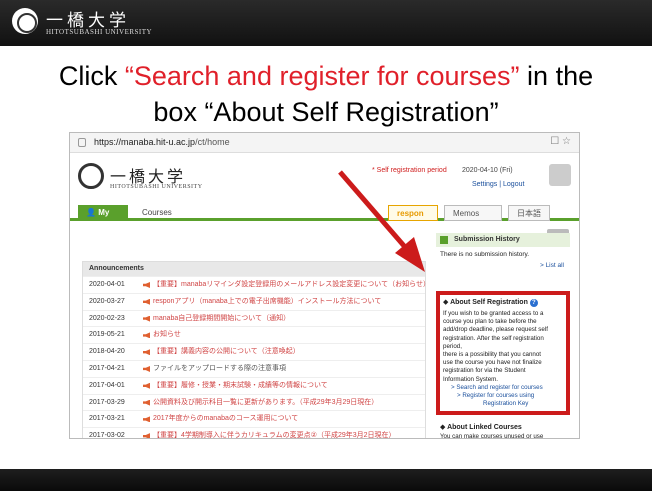 The height and width of the screenshot is (491, 652). Describe the element at coordinates (98, 220) in the screenshot. I see `tab-my-page-label: My Page` at that location.